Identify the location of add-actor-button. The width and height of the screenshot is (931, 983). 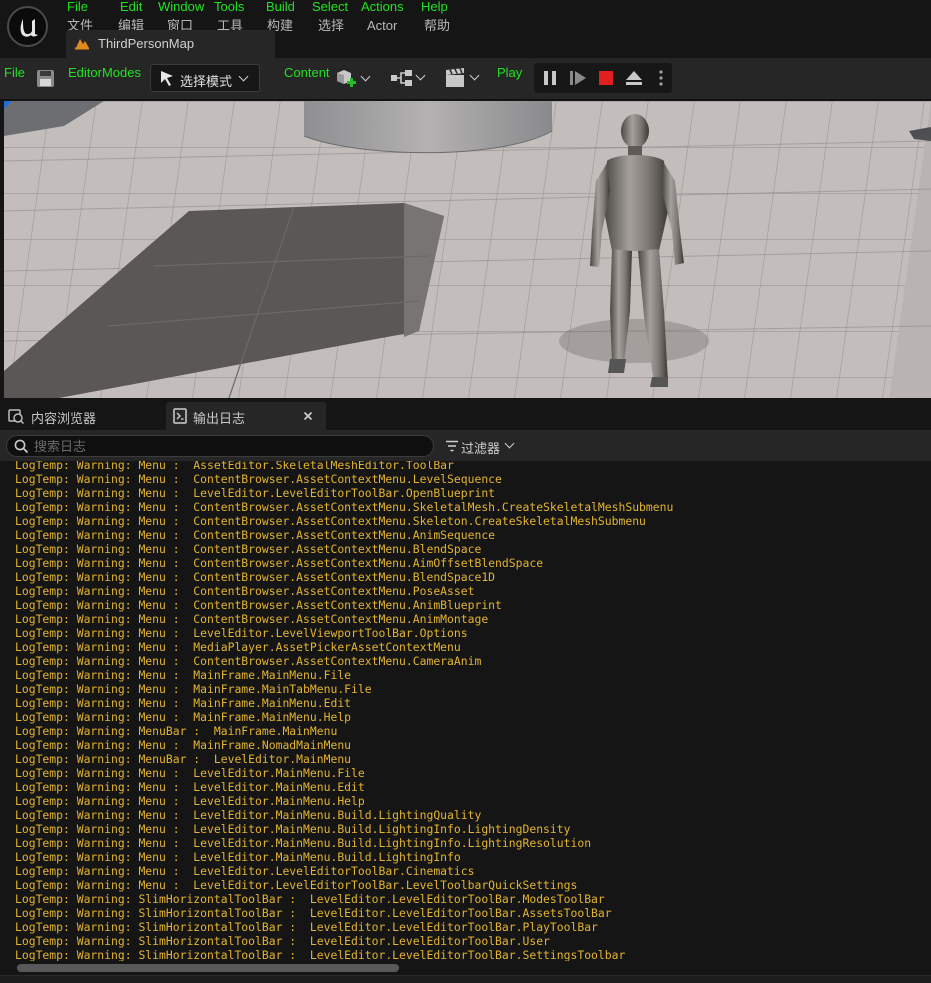
(354, 79).